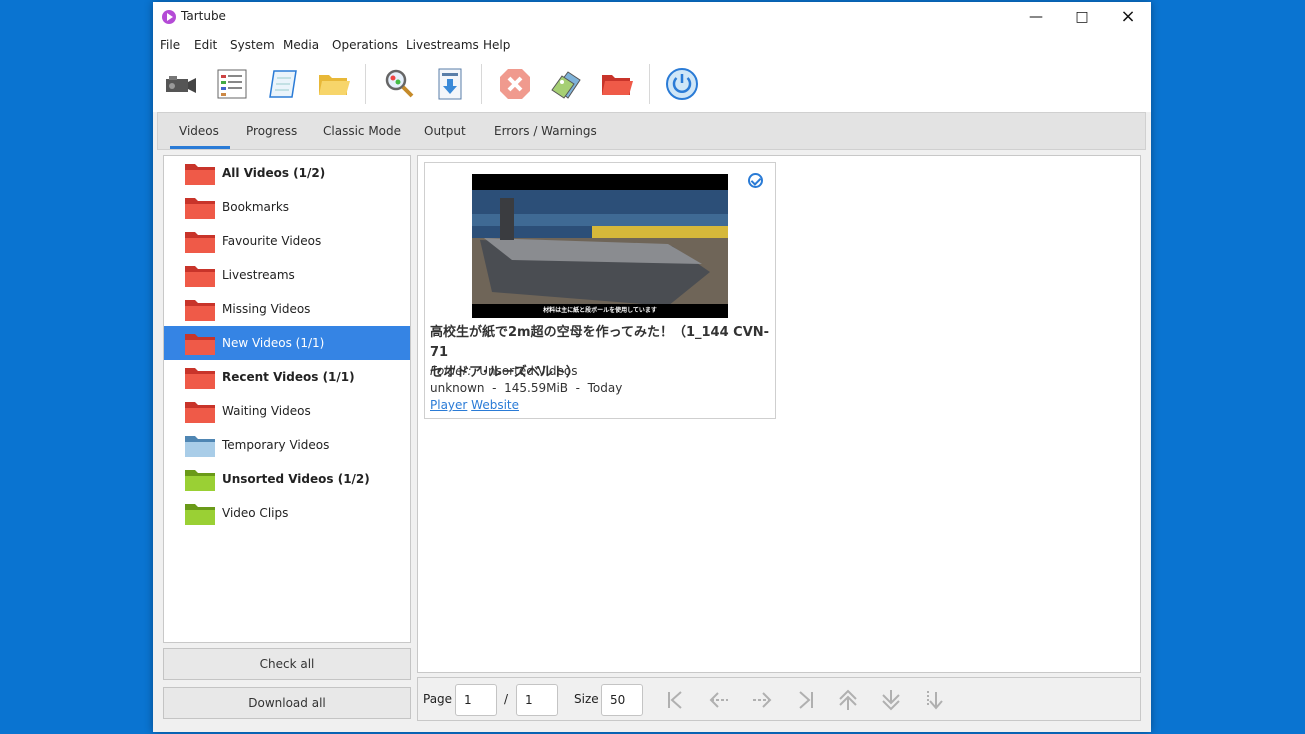 The image size is (1305, 734). I want to click on scroll-down-icon, so click(891, 700).